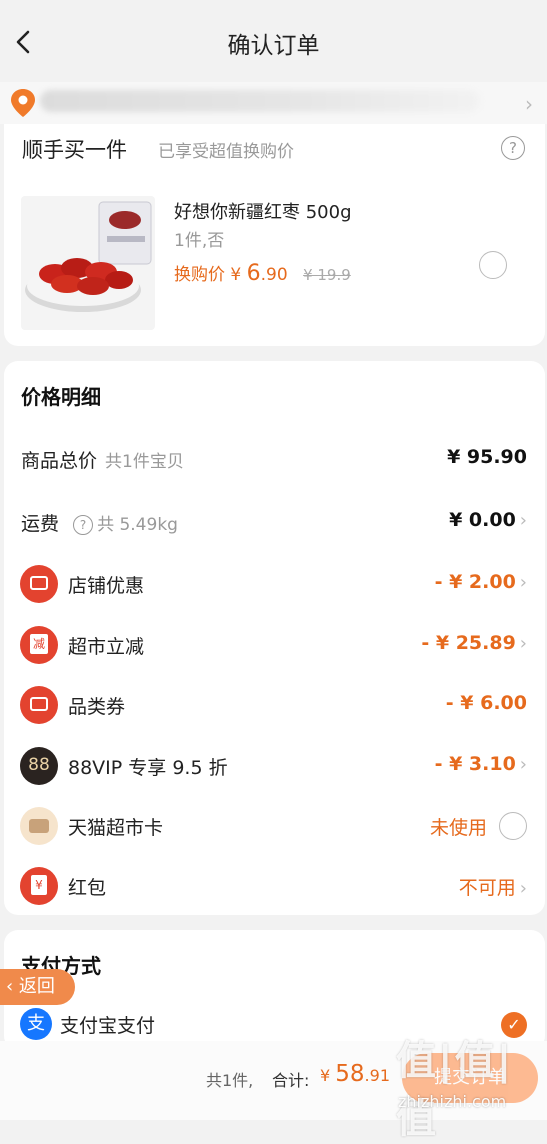  I want to click on alipay-label: 支付宝支付, so click(107, 1024).